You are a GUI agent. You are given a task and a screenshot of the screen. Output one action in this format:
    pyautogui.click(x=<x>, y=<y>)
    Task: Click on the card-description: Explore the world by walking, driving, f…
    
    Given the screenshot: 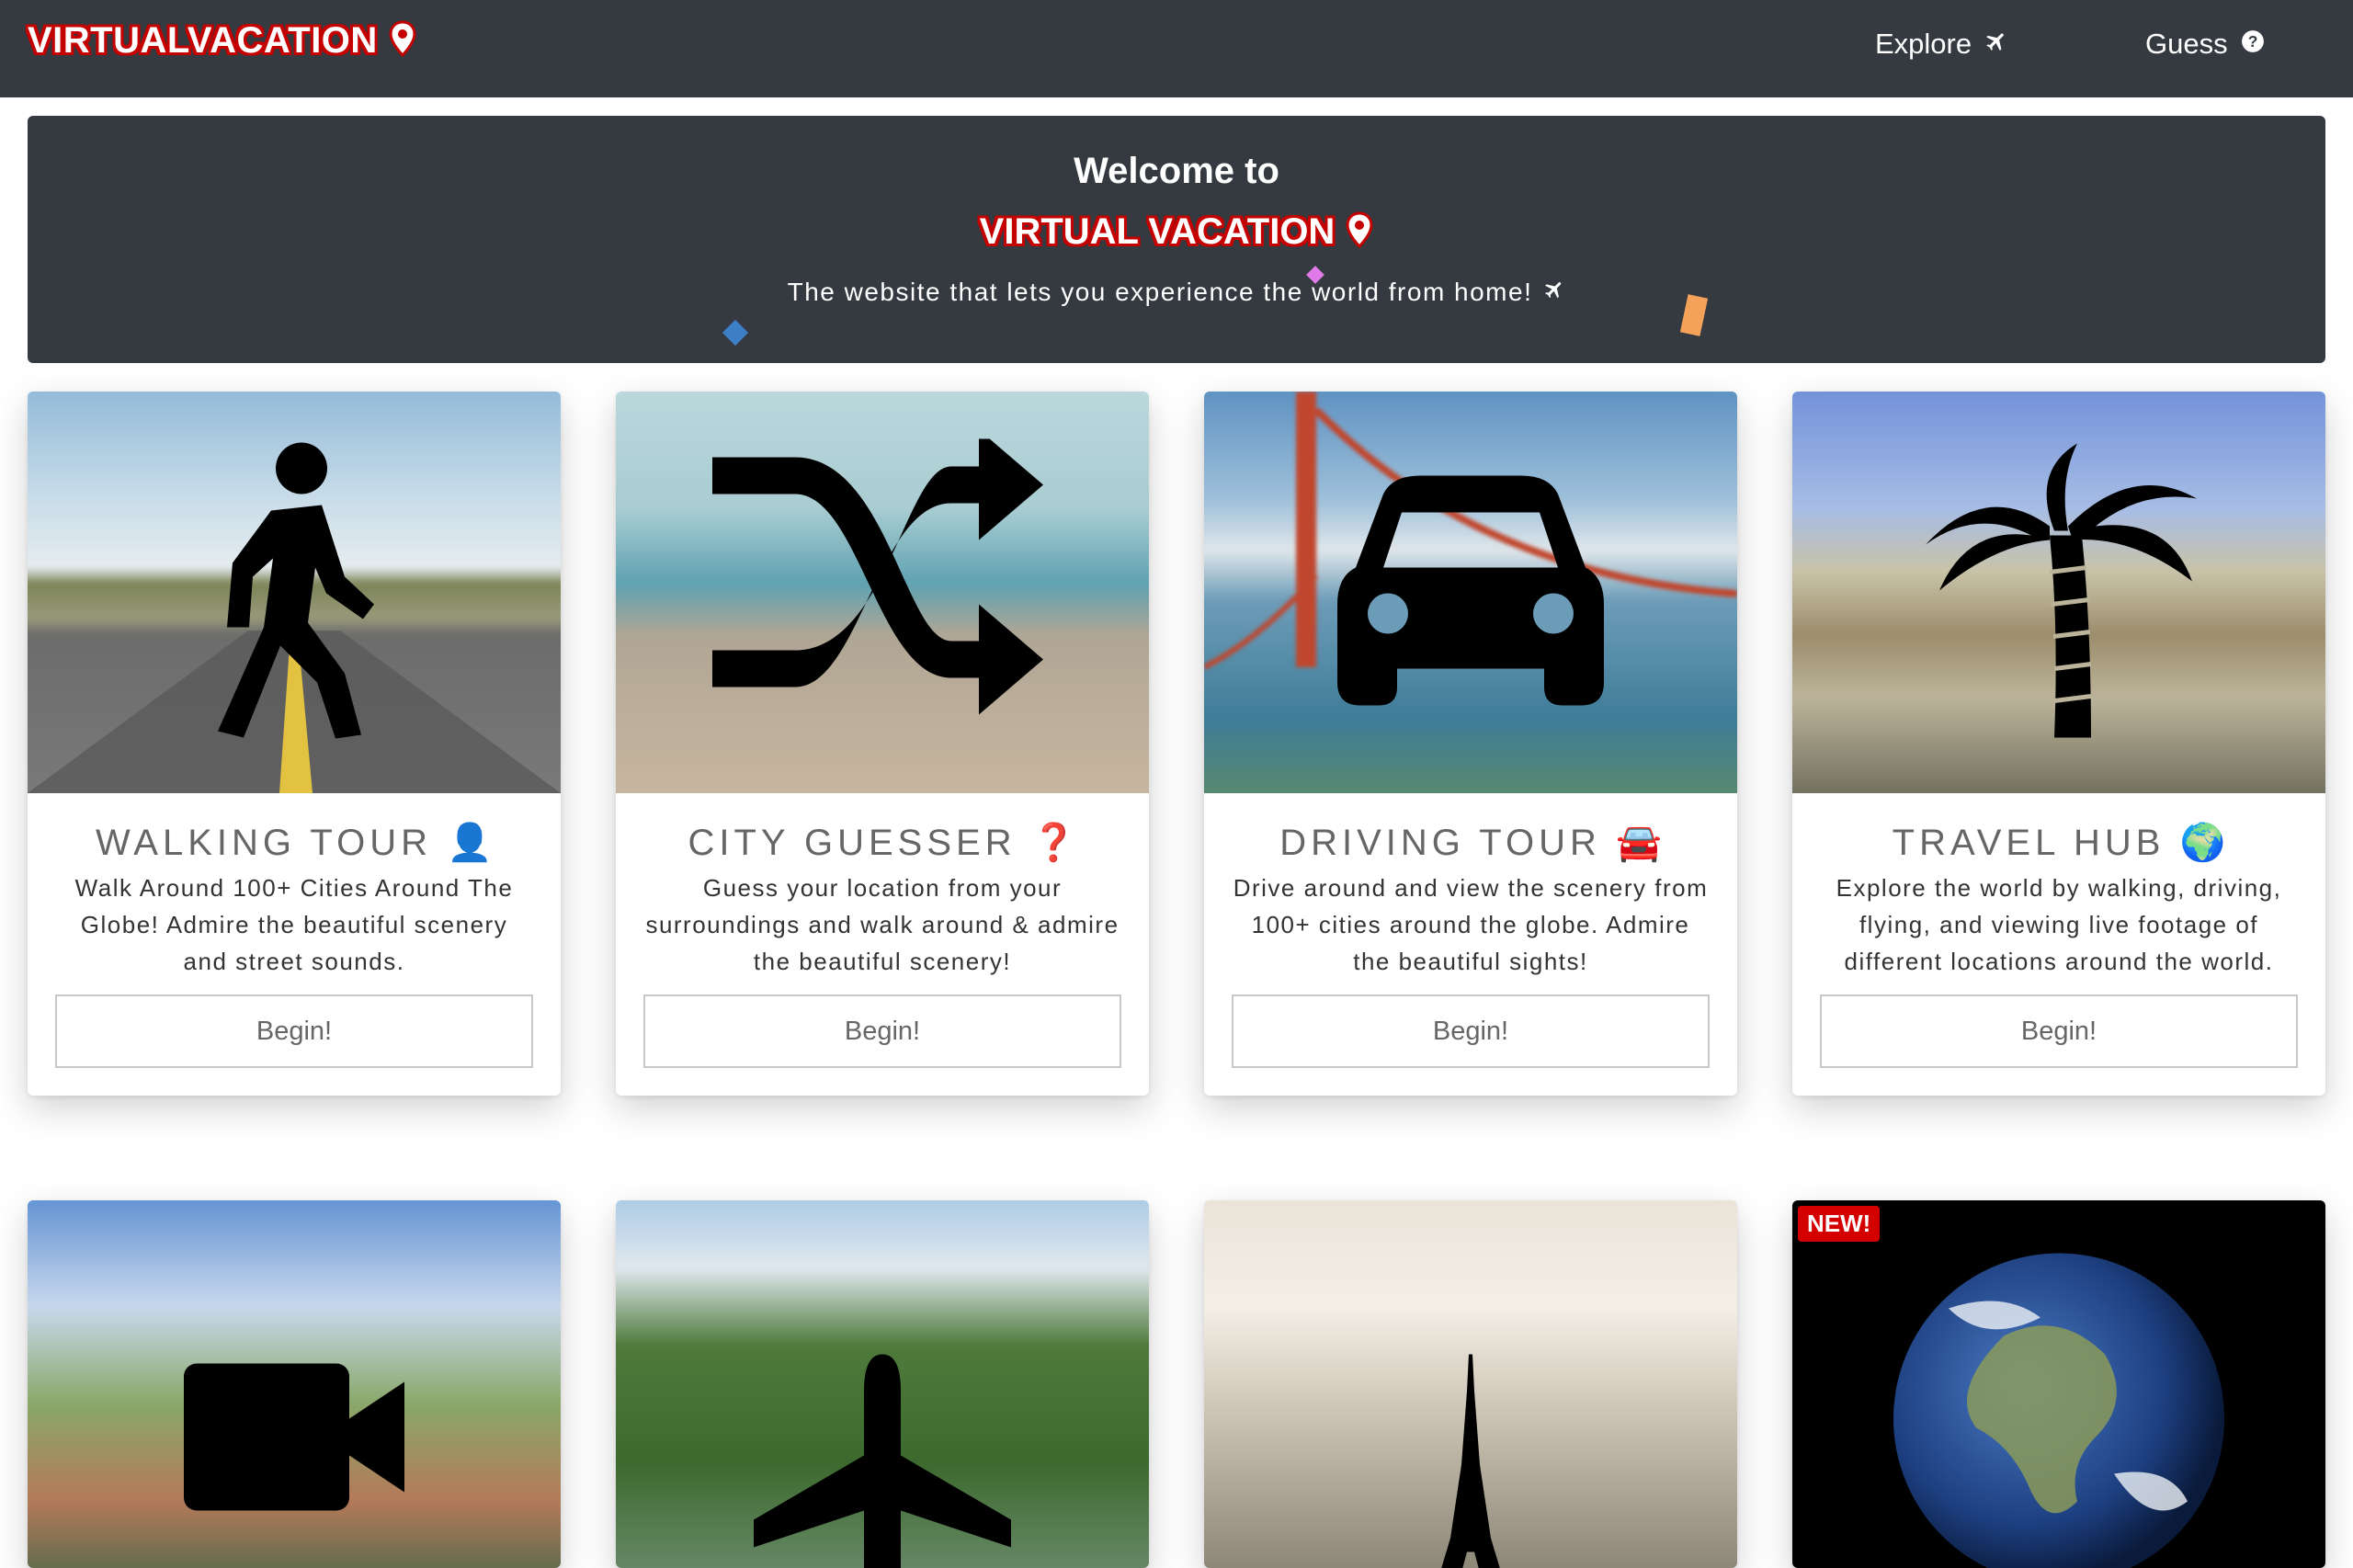 What is the action you would take?
    pyautogui.click(x=2058, y=929)
    